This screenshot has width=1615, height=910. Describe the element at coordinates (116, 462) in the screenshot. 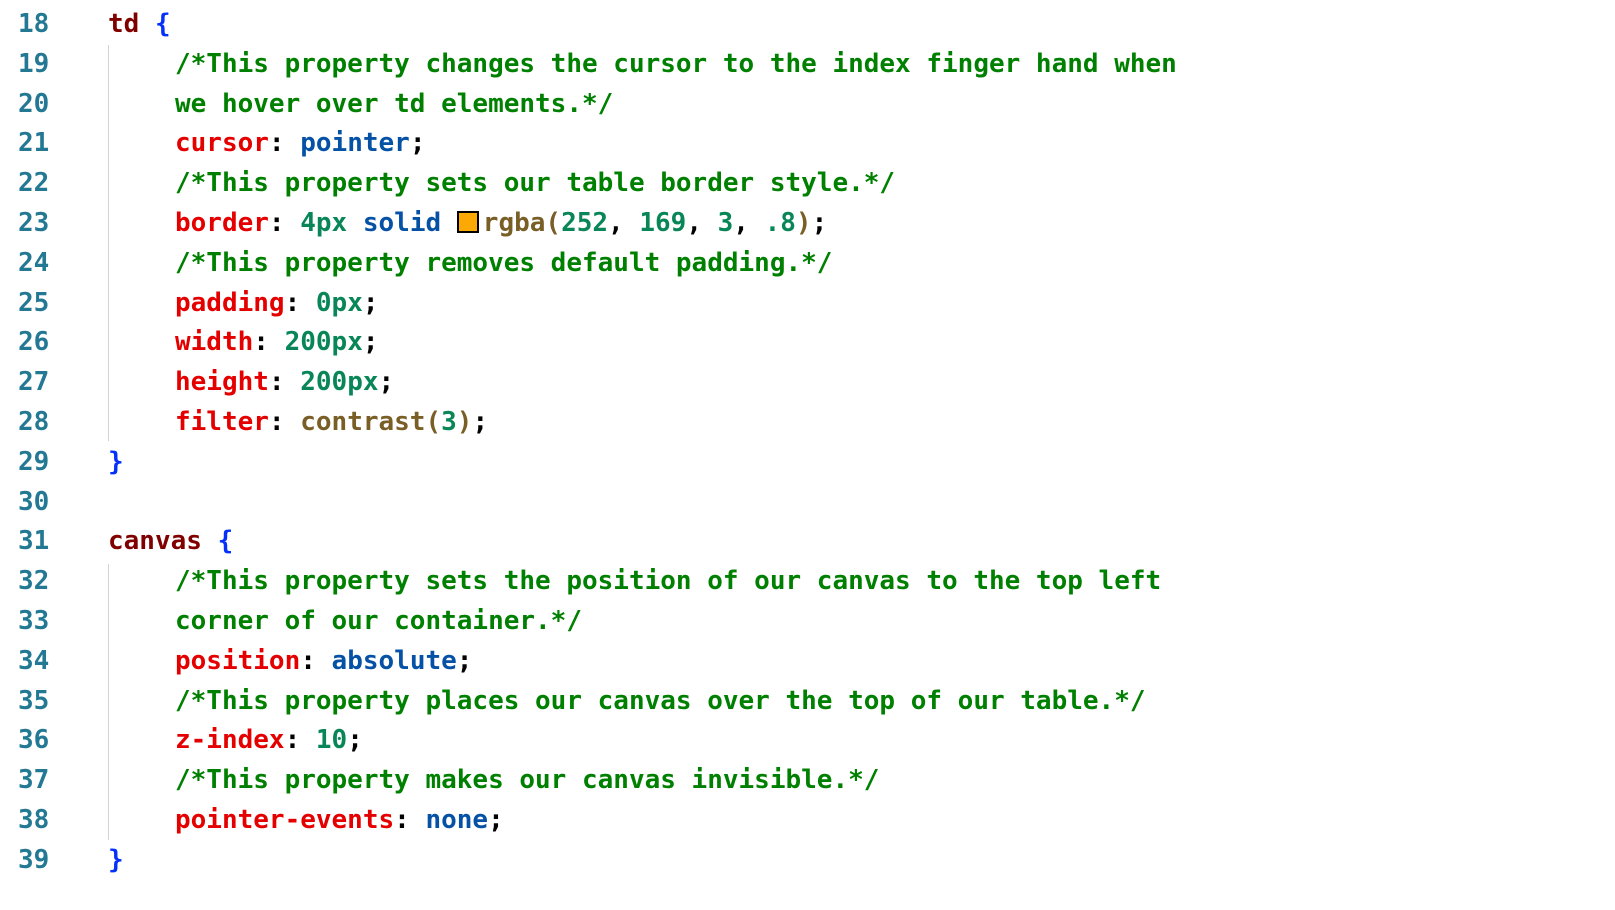

I see `code-text: }` at that location.